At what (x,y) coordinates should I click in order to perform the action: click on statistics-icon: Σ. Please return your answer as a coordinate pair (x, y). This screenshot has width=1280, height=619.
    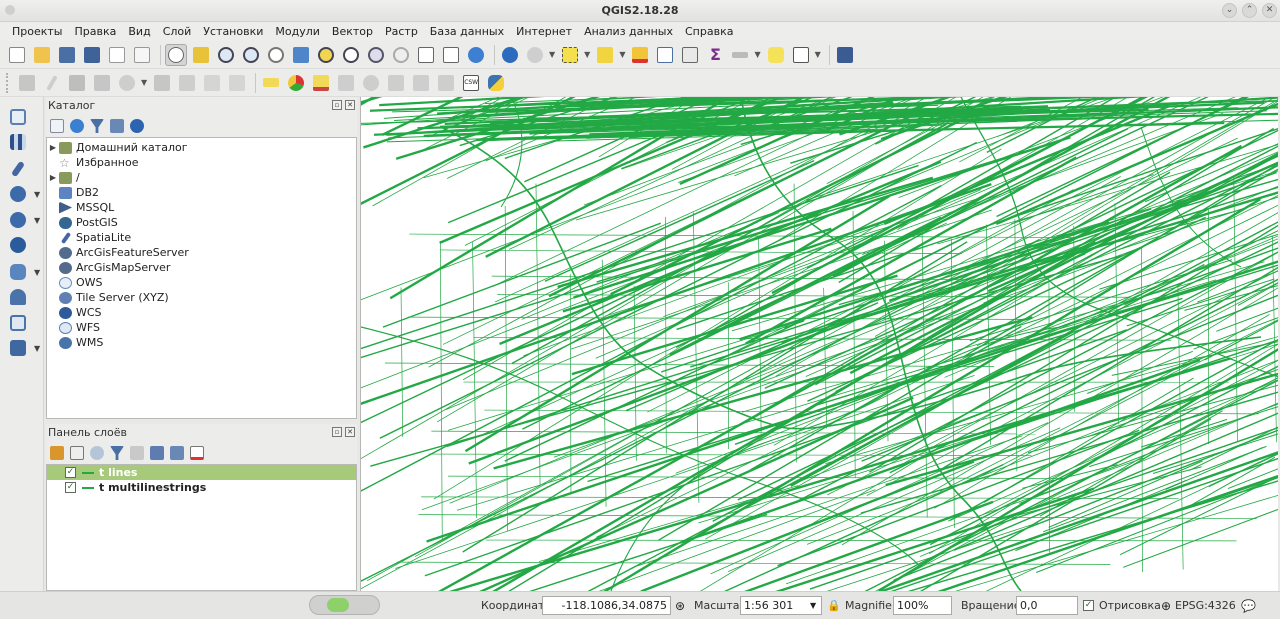
    Looking at the image, I should click on (715, 55).